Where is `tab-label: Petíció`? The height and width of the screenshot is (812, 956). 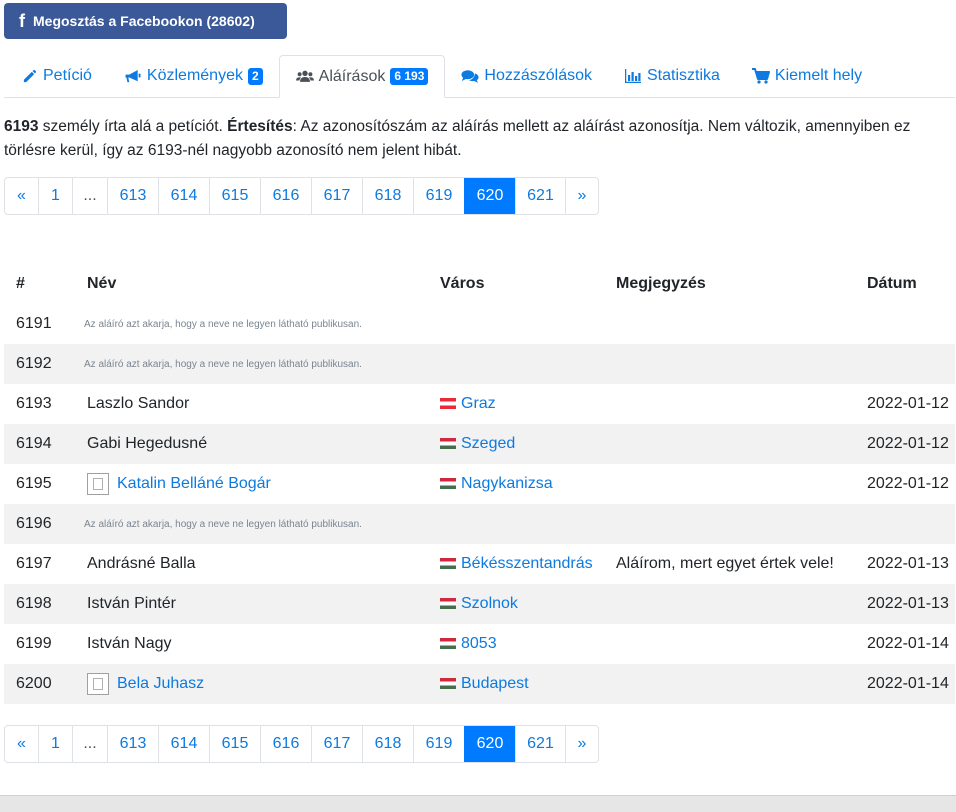
tab-label: Petíció is located at coordinates (67, 75).